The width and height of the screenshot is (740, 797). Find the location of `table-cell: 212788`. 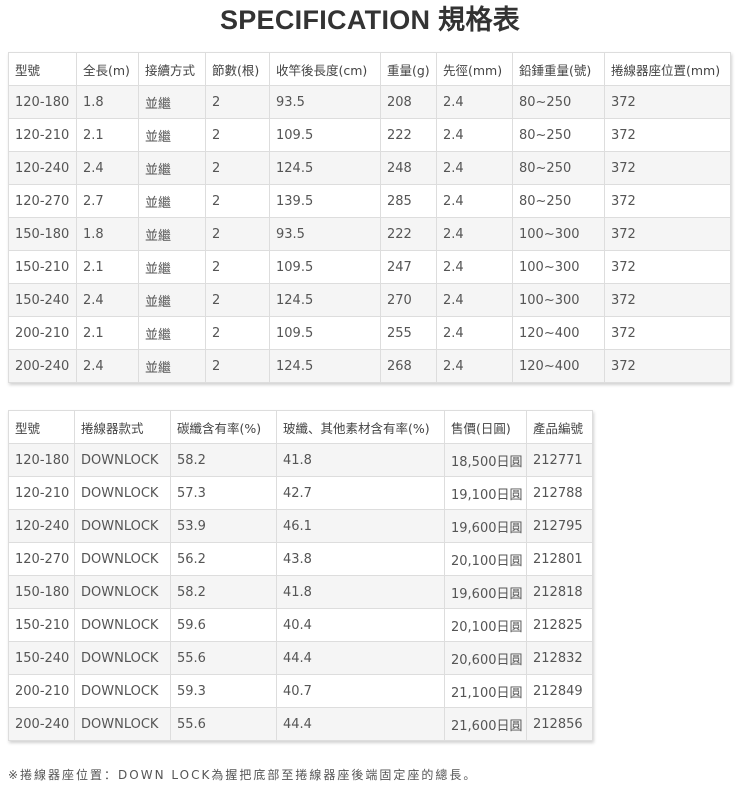

table-cell: 212788 is located at coordinates (559, 493).